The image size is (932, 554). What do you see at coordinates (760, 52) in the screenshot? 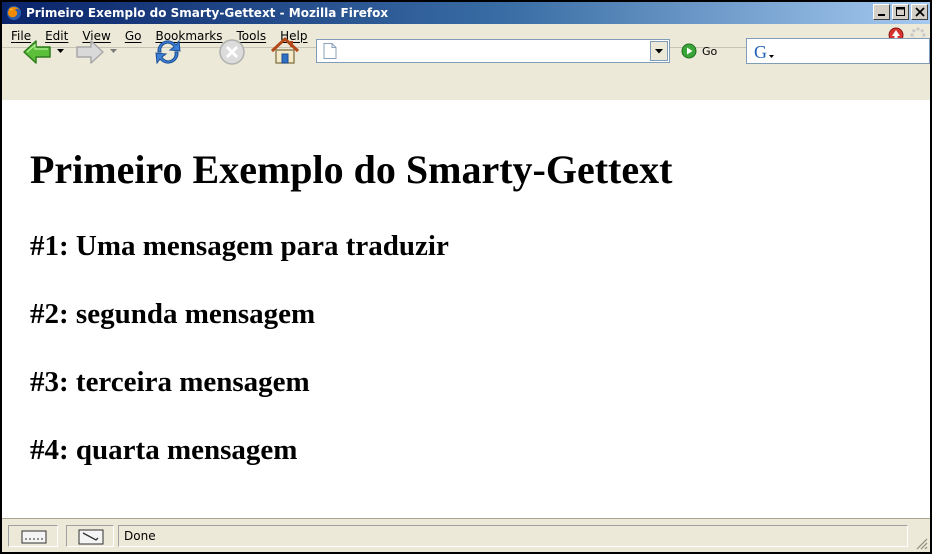
I see `svg-text: G` at bounding box center [760, 52].